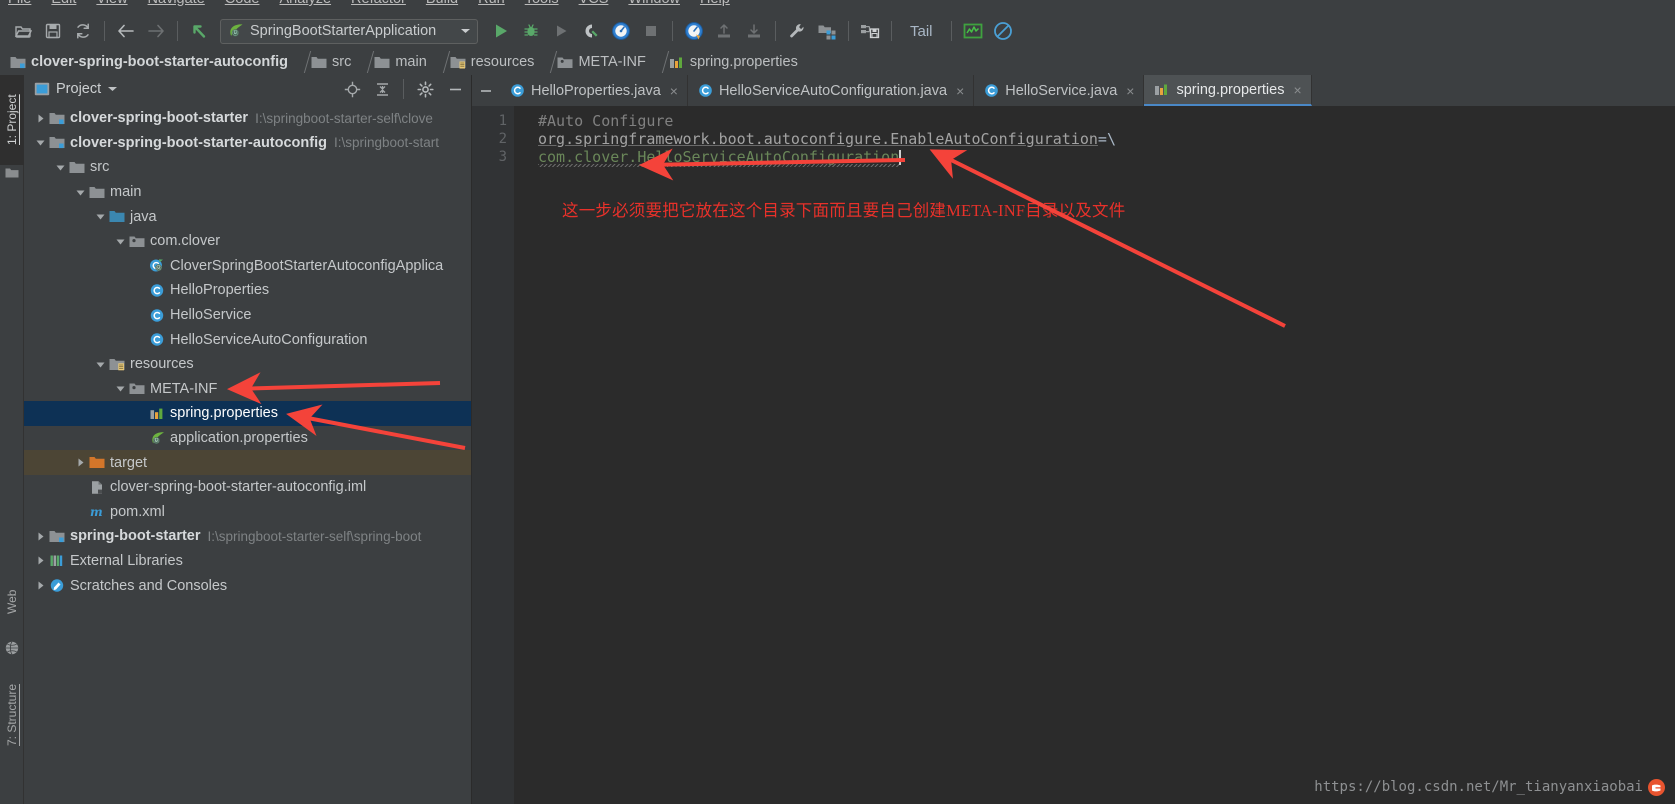  What do you see at coordinates (247, 389) in the screenshot?
I see `tree-node-meta-inf: META-INF` at bounding box center [247, 389].